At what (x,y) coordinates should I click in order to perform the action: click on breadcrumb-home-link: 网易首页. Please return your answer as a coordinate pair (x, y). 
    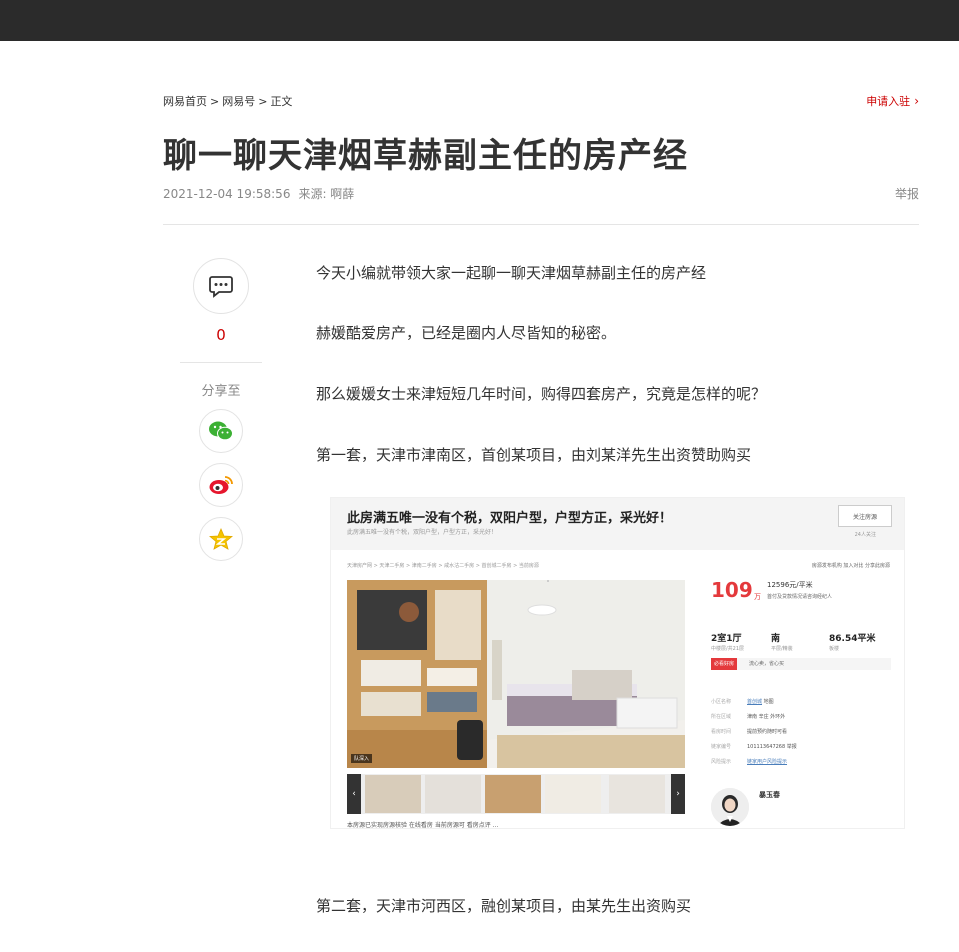
    Looking at the image, I should click on (185, 101).